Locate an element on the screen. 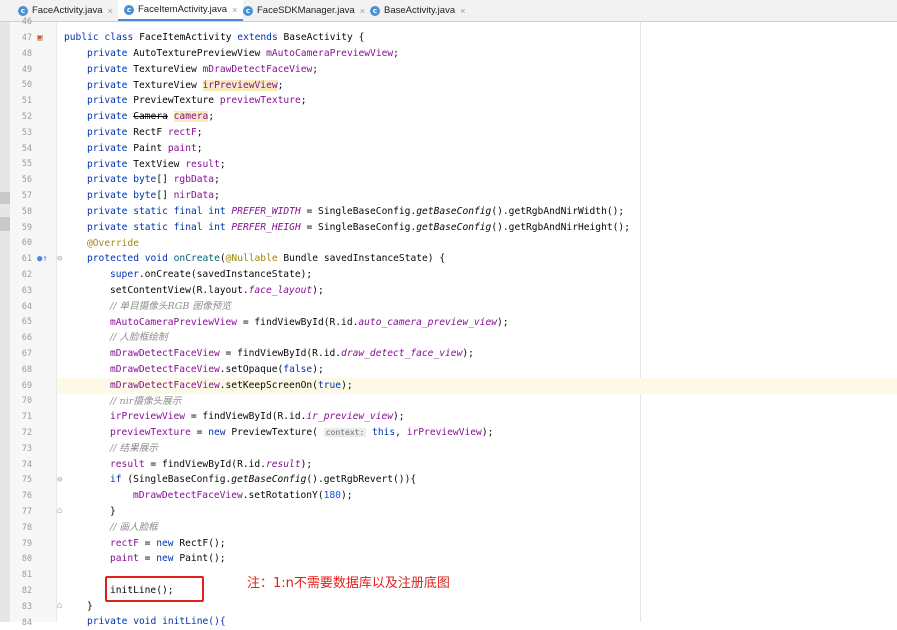 The image size is (897, 630). line-number: 75 is located at coordinates (26, 479).